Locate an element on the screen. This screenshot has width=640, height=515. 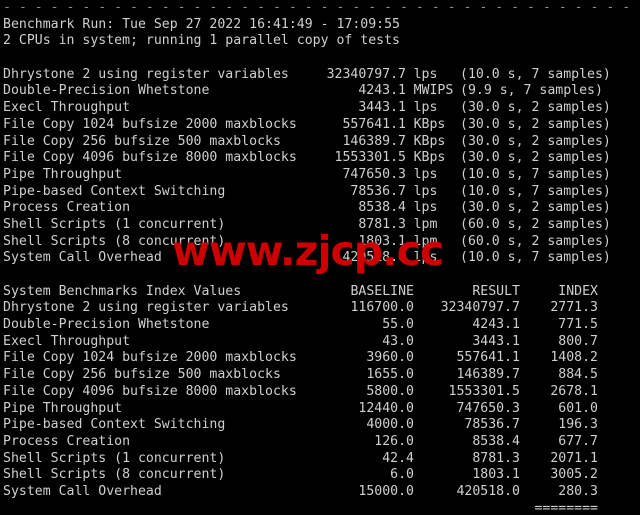
table-row: Pipe Throughput 12440.0 747650.3 601.0 is located at coordinates (320, 409).